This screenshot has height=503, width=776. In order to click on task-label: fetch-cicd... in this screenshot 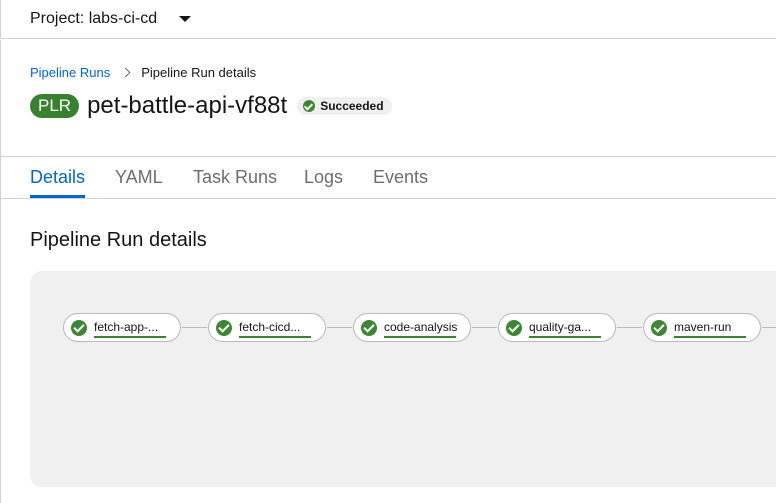, I will do `click(270, 327)`.